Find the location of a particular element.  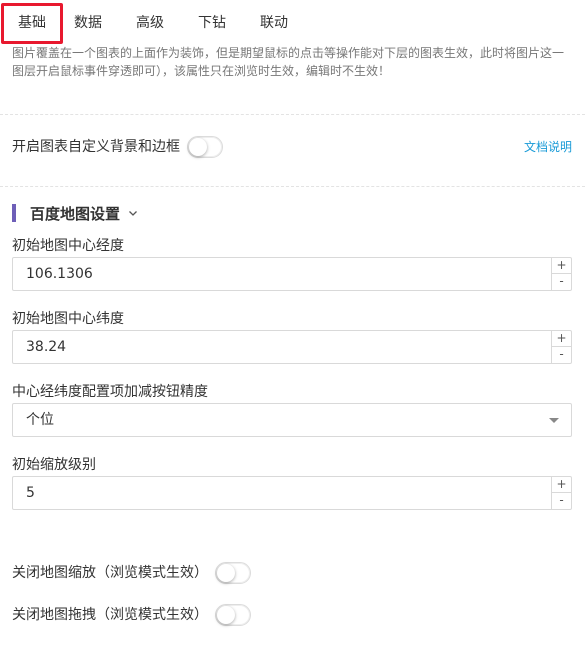

longitude-input: 106.1306 + - is located at coordinates (292, 274).